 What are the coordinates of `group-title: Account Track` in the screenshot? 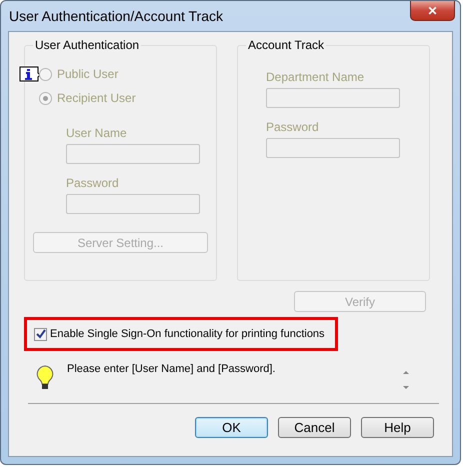 It's located at (286, 45).